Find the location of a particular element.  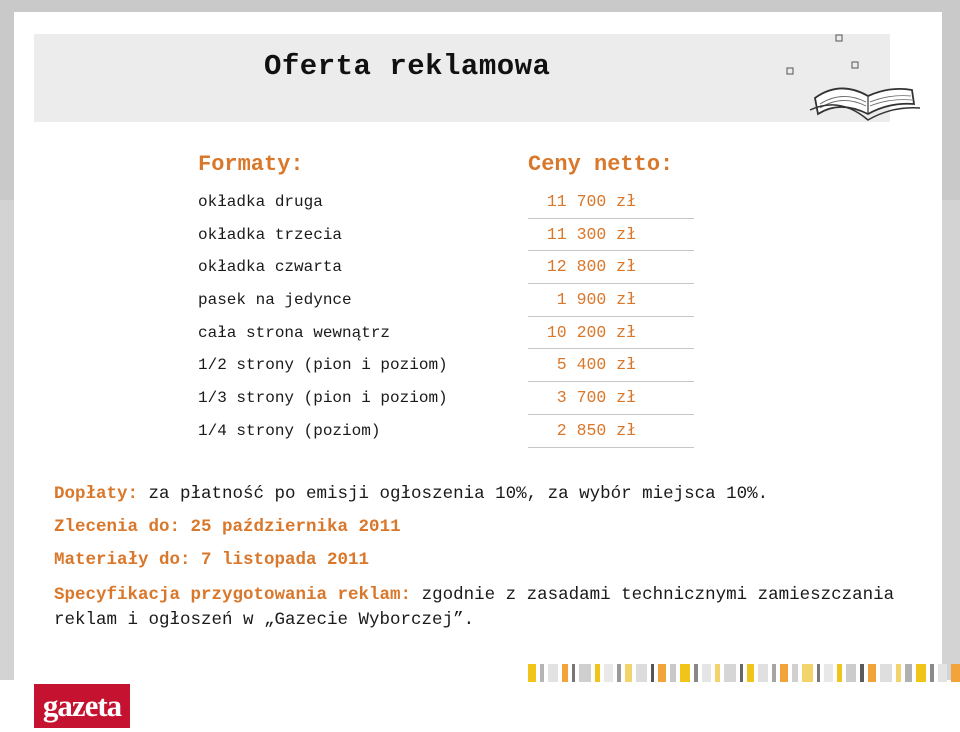

format-item: okładka druga is located at coordinates (260, 202).